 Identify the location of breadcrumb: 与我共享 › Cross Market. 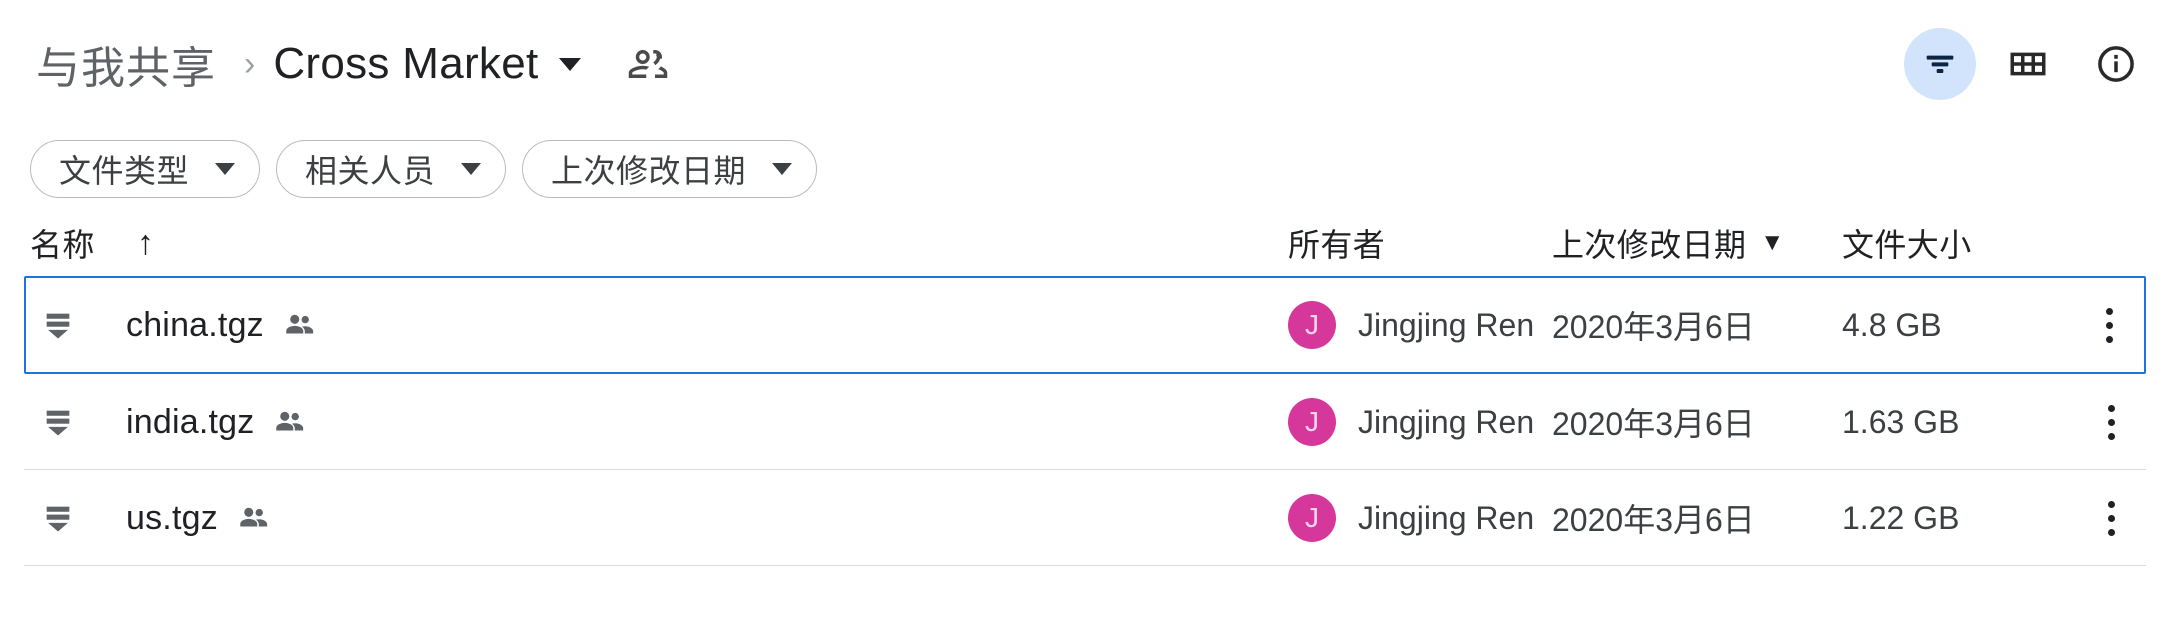
(349, 64).